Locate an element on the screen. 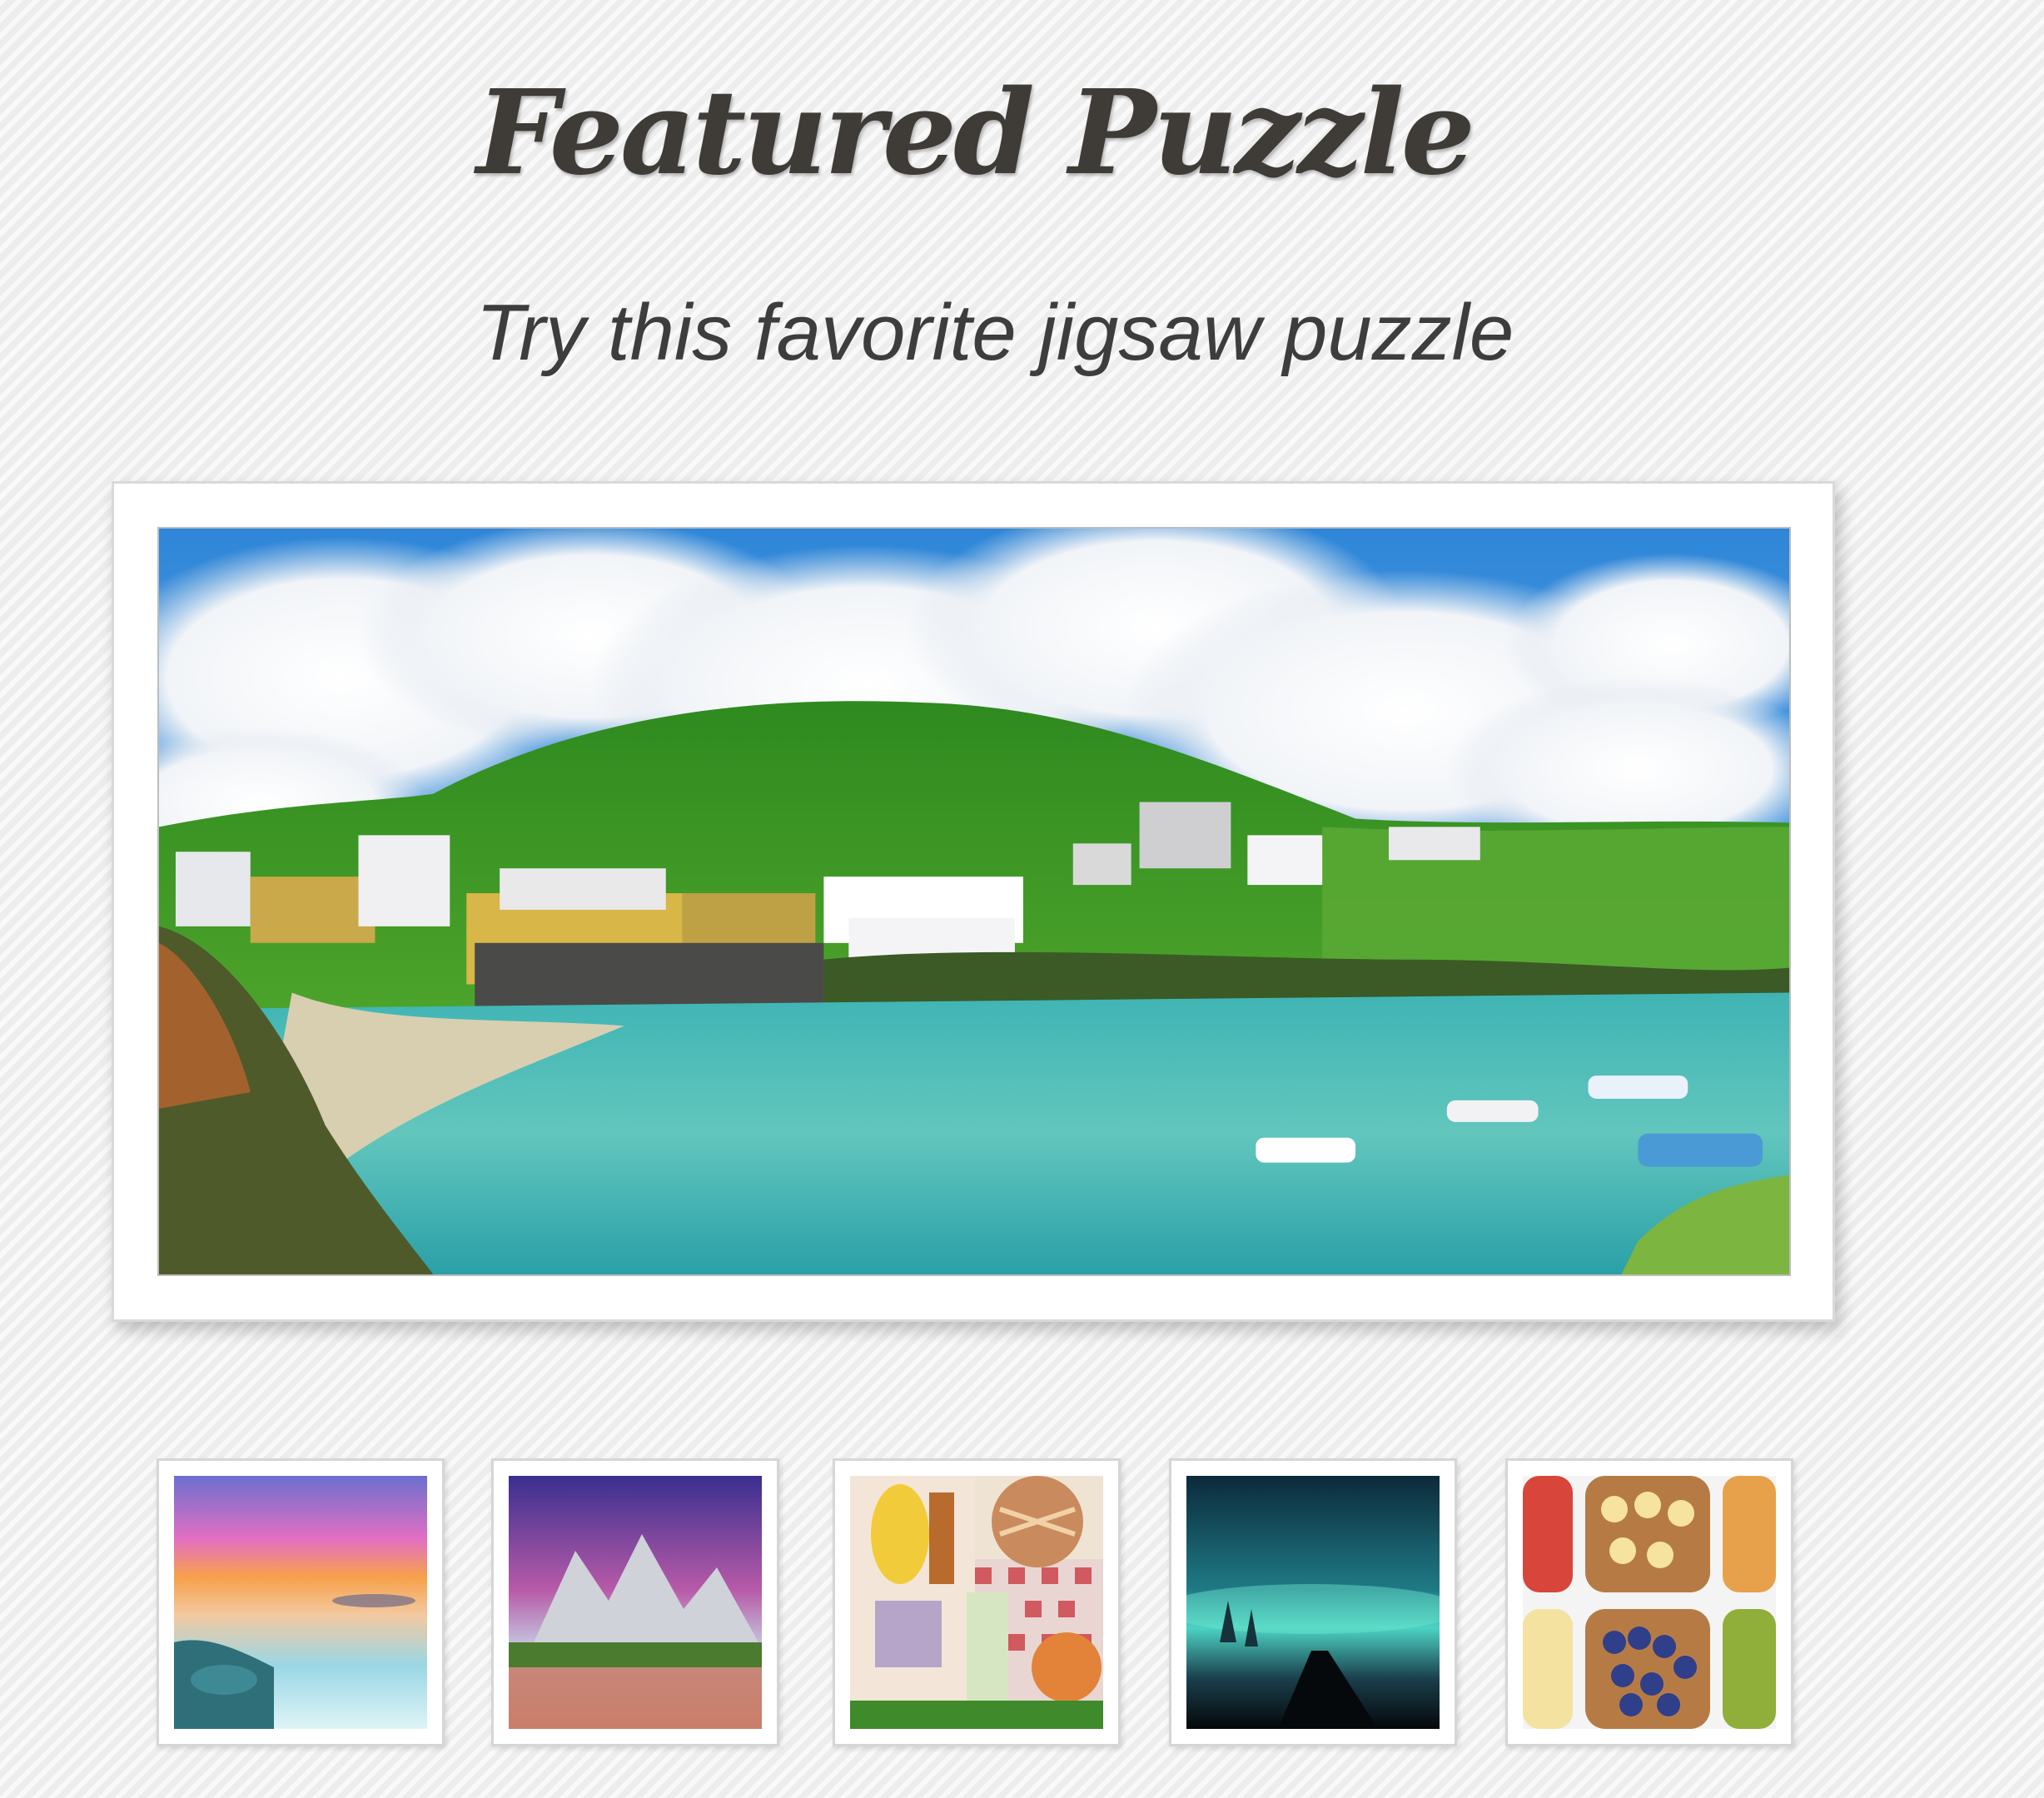 Image resolution: width=2044 pixels, height=1798 pixels. picnic-food-picture is located at coordinates (977, 1602).